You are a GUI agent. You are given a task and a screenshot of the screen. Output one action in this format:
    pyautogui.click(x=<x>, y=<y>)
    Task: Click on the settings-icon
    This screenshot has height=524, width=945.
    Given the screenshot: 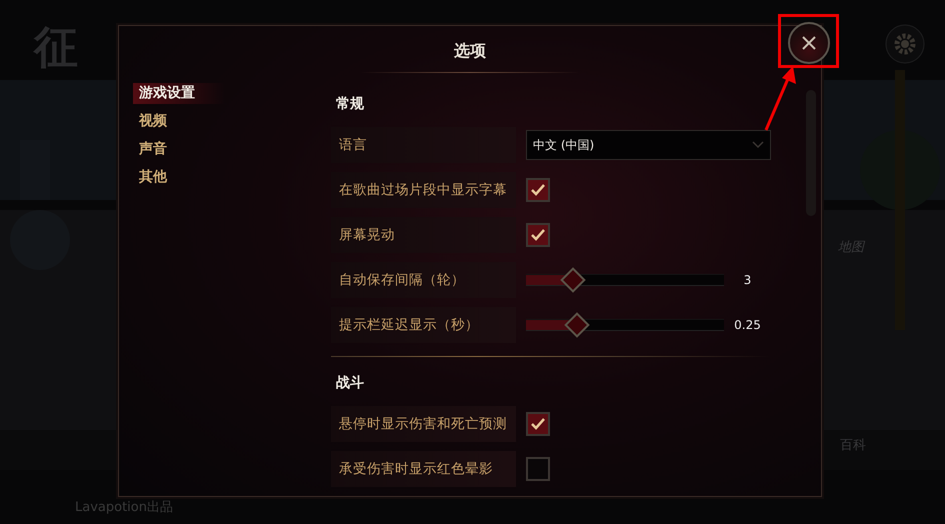 What is the action you would take?
    pyautogui.click(x=905, y=44)
    